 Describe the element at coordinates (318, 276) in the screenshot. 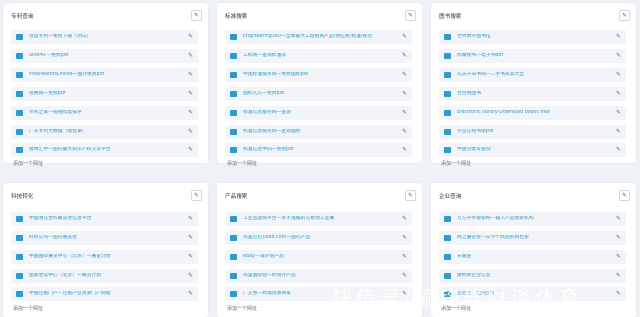

I see `link-item: 阿里国际站—跨境外产品 ✎` at that location.